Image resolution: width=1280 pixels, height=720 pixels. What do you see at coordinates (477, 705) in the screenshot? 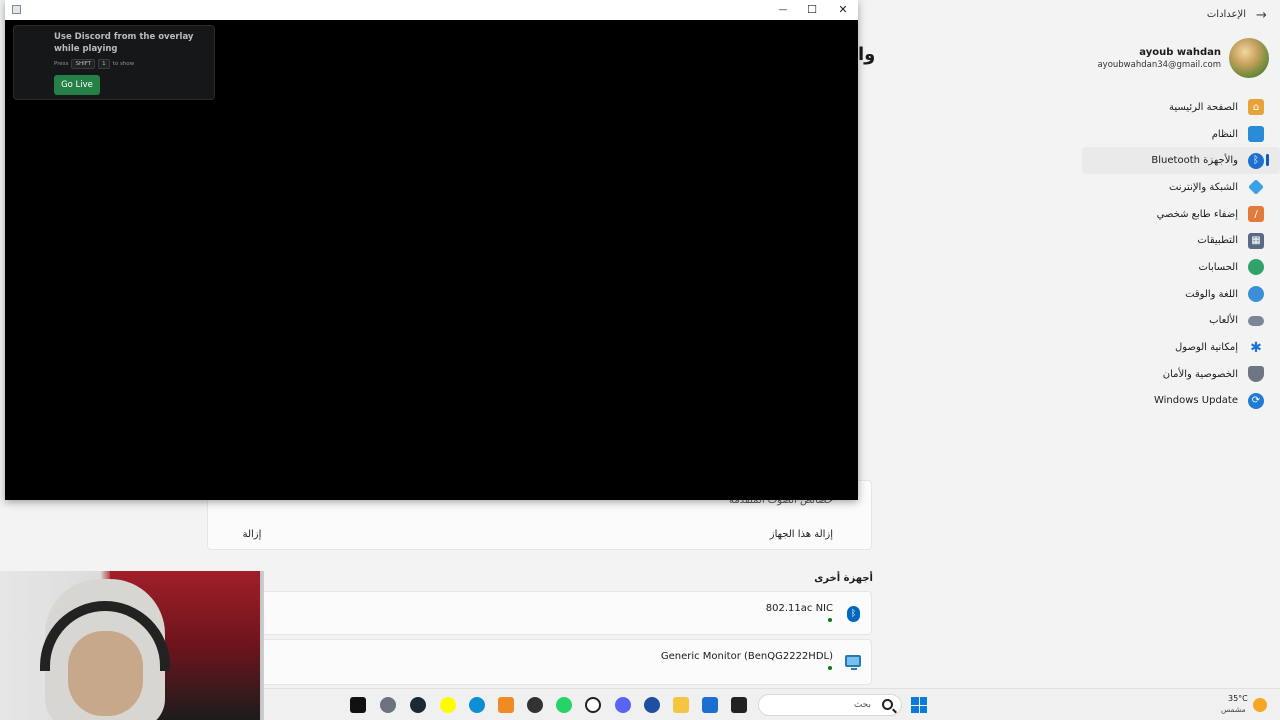
I see `edge-icon` at bounding box center [477, 705].